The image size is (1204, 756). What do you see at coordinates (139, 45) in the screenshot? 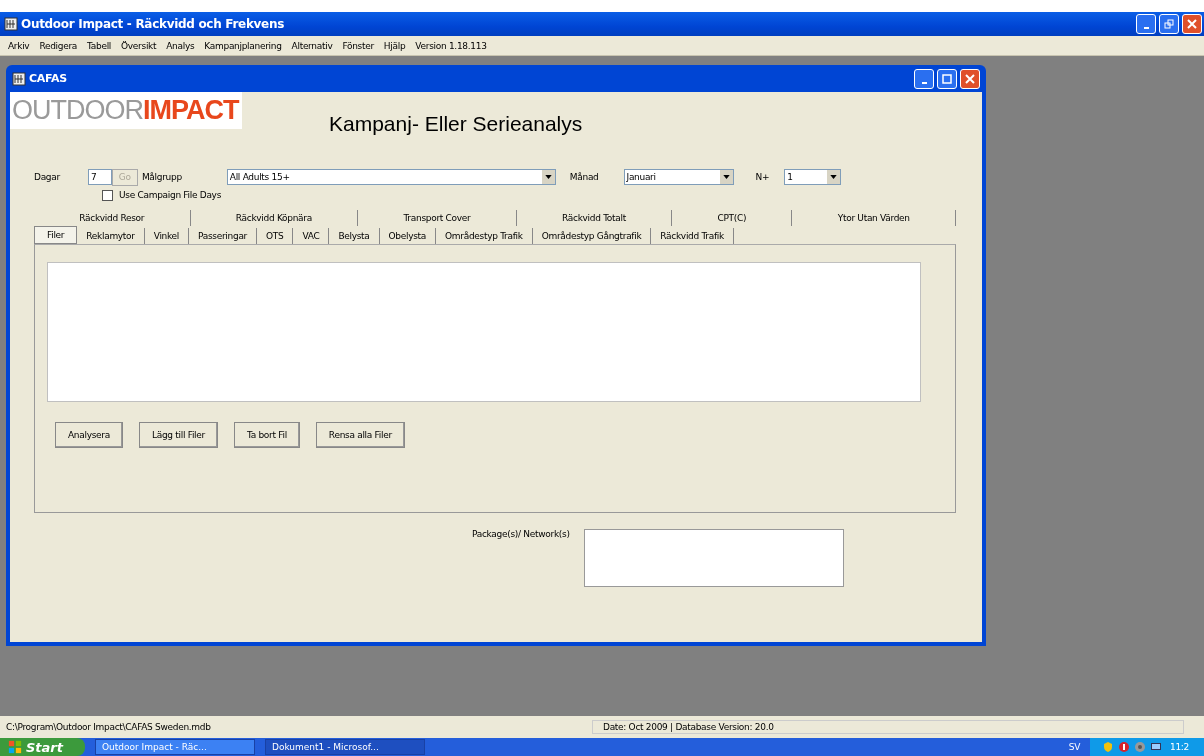
I see `menu-item: Översikt` at bounding box center [139, 45].